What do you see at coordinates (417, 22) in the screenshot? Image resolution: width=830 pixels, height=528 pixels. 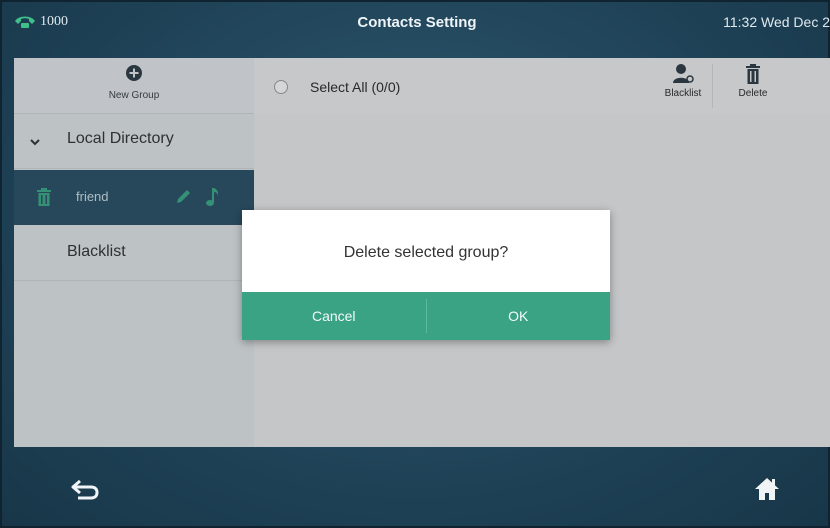 I see `page-title: Contacts Setting` at bounding box center [417, 22].